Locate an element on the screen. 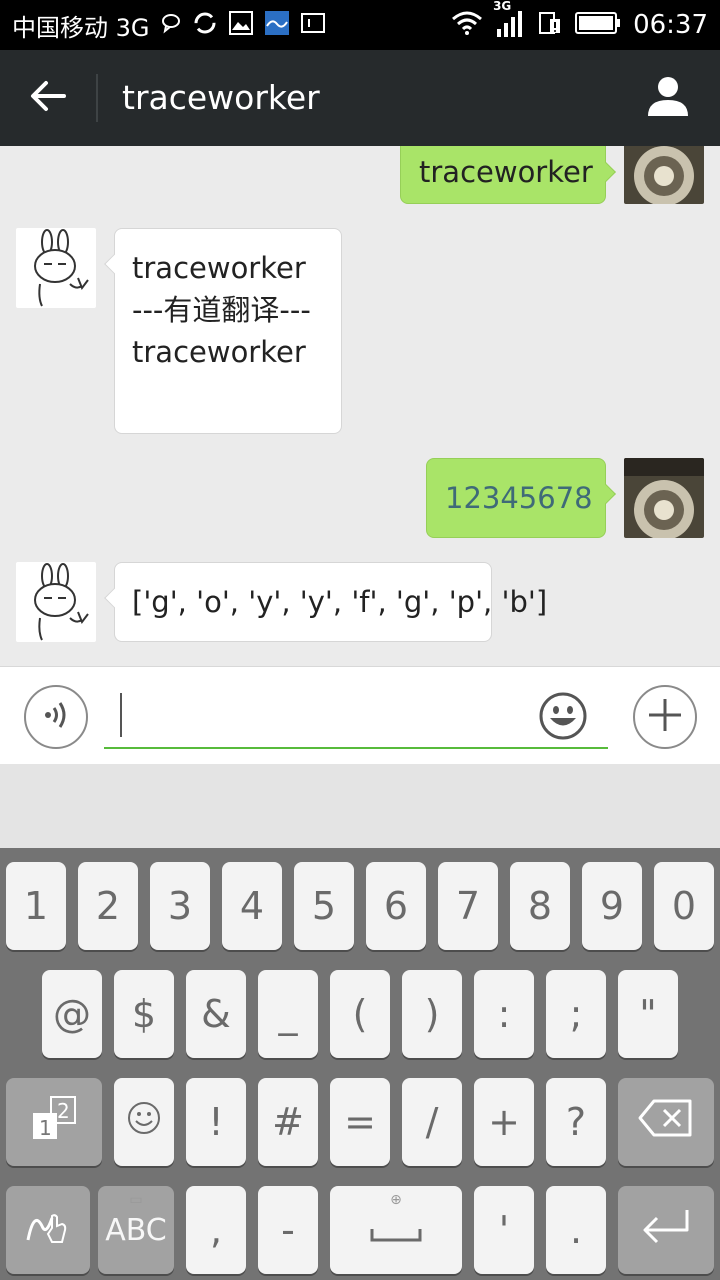 The height and width of the screenshot is (1280, 720). key-5: 5 is located at coordinates (324, 906).